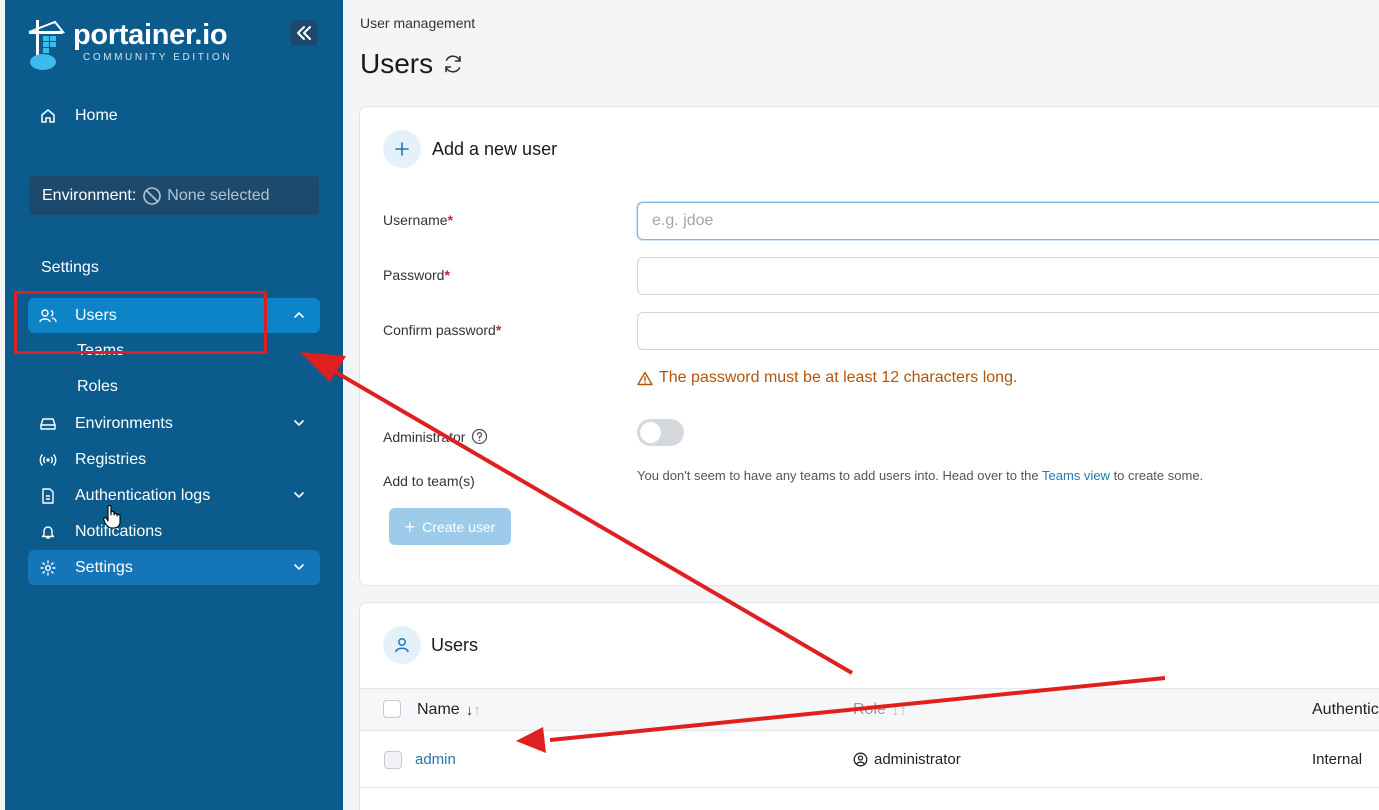  I want to click on gear-icon, so click(48, 568).